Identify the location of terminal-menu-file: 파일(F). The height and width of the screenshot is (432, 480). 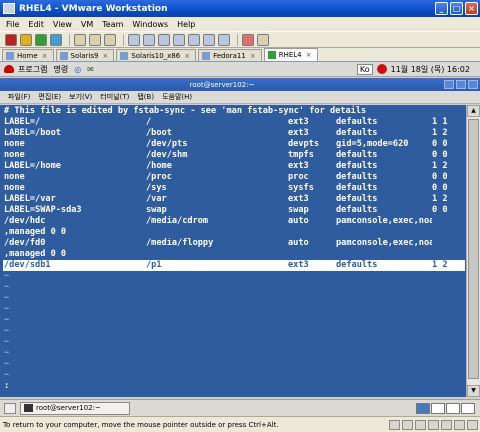
(19, 97).